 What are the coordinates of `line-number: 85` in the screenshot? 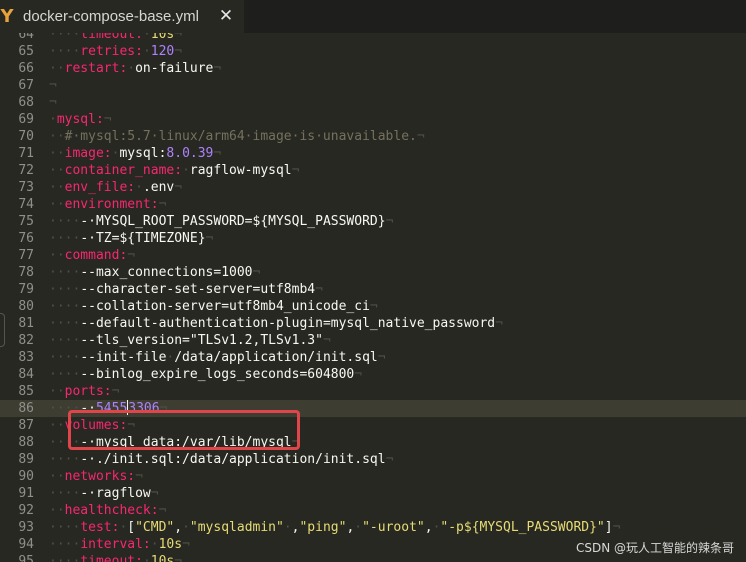 It's located at (26, 391).